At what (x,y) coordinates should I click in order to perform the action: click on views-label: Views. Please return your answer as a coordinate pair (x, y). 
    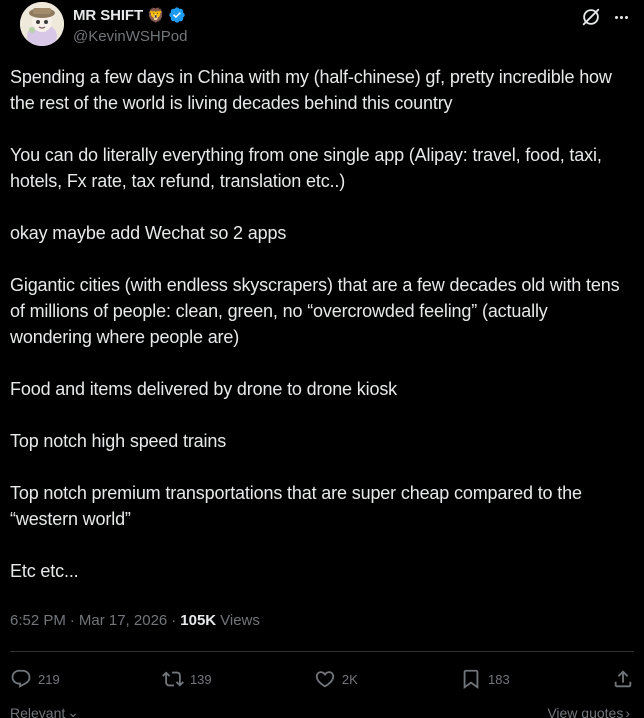
    Looking at the image, I should click on (240, 620).